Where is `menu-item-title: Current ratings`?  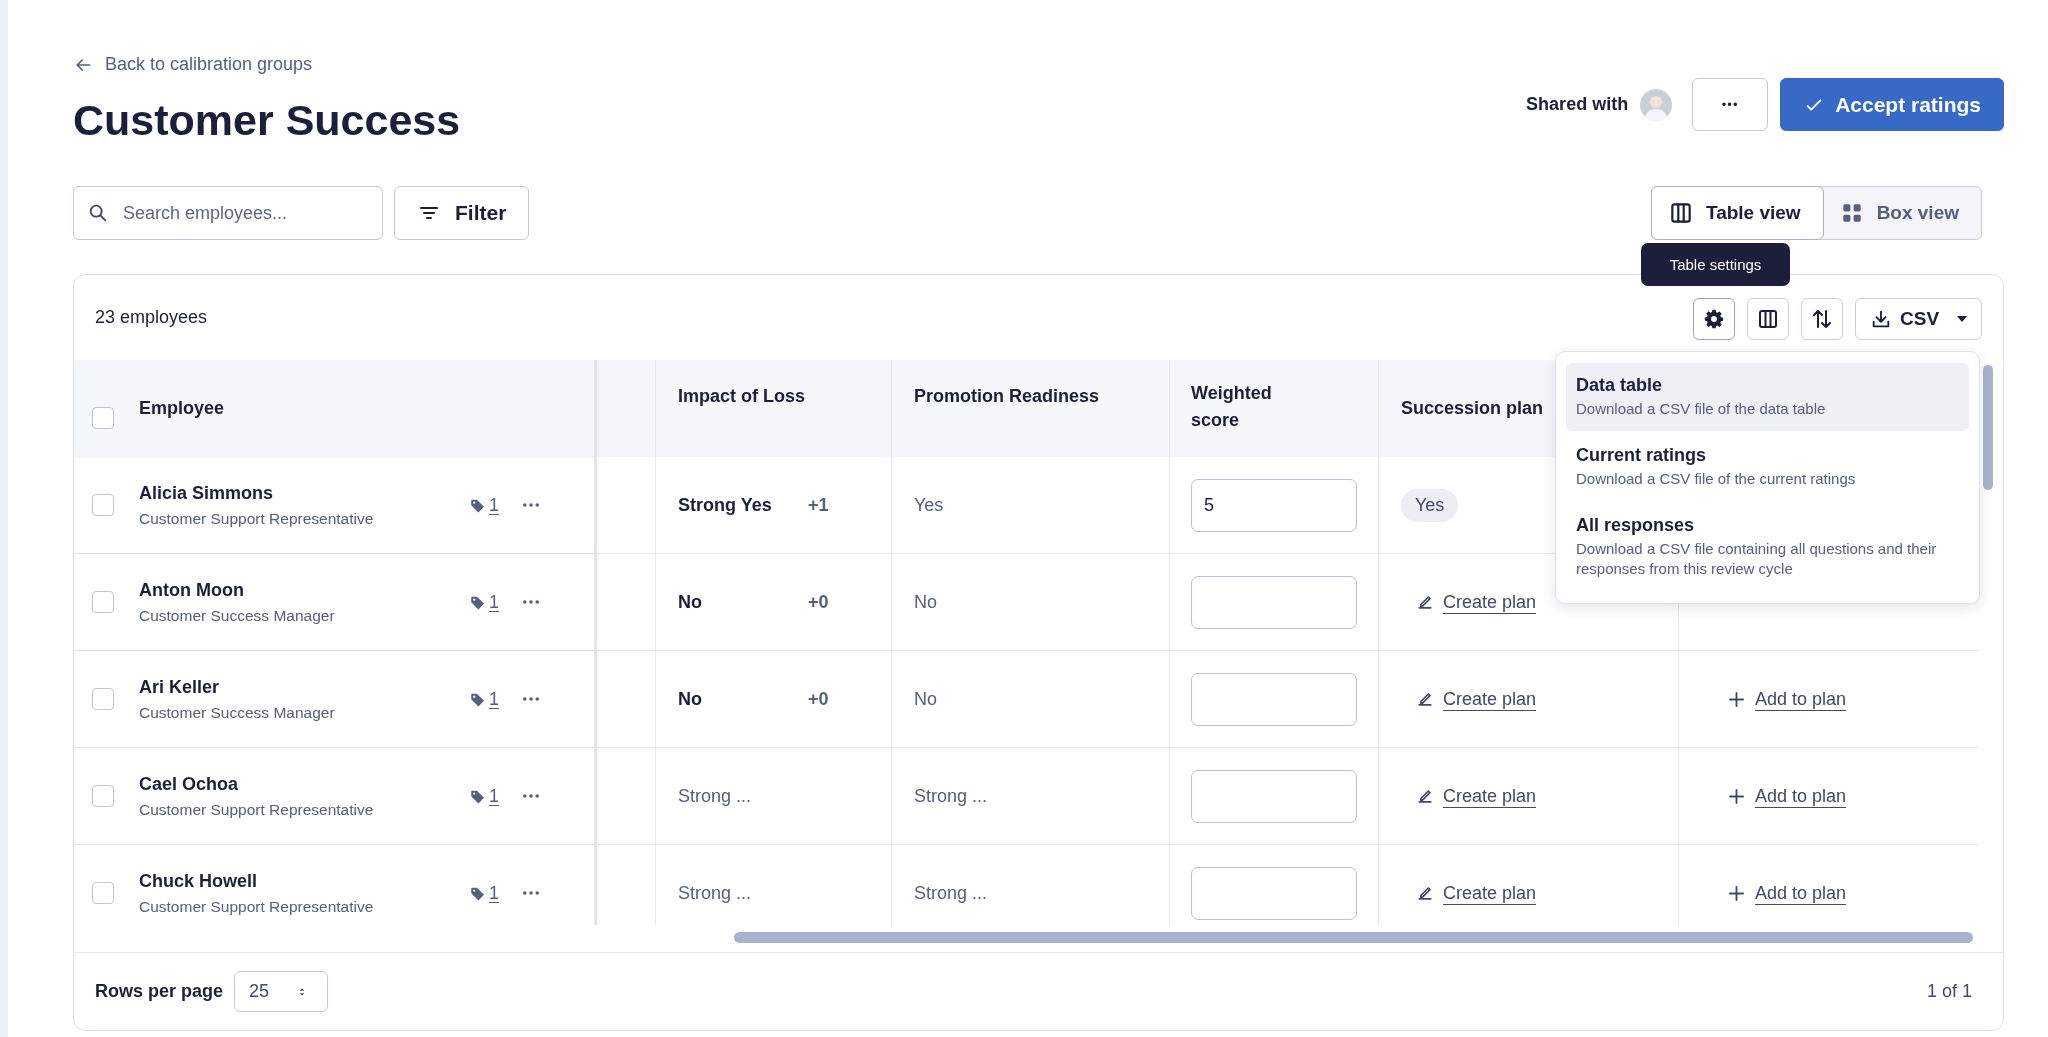
menu-item-title: Current ratings is located at coordinates (1642, 456).